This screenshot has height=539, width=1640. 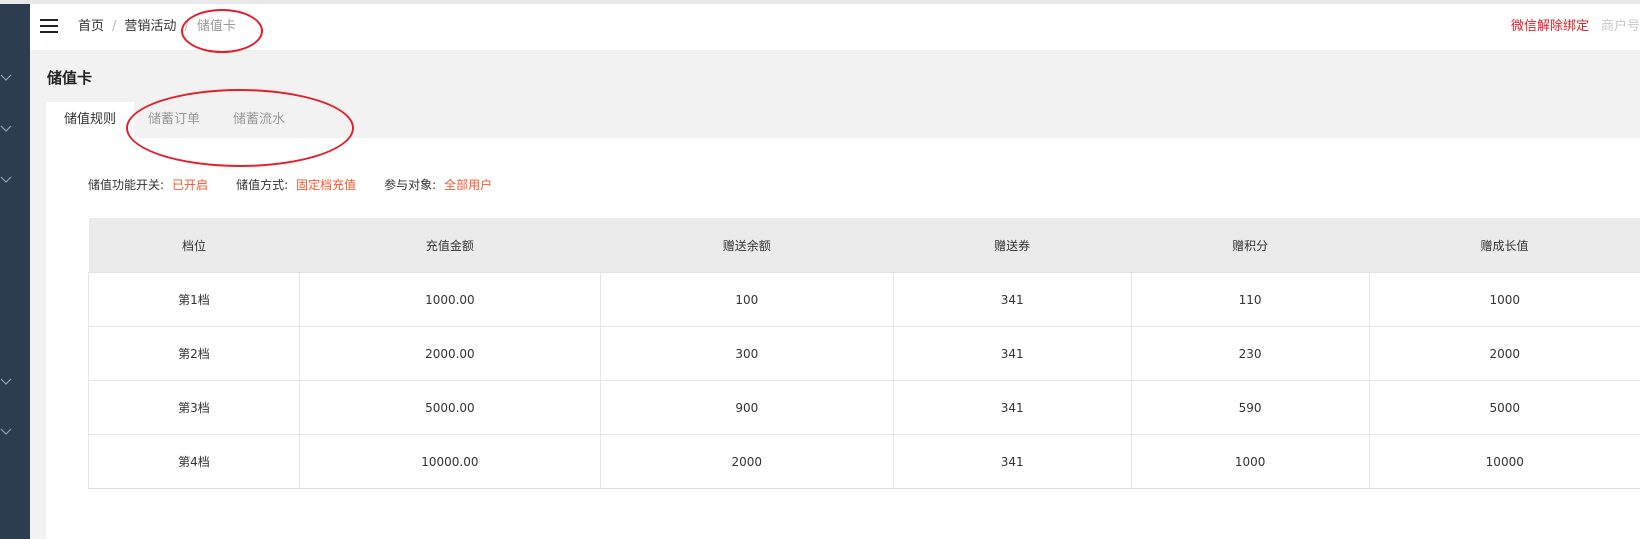 I want to click on header-actions: 微信解除绑定 商户号, so click(x=1575, y=27).